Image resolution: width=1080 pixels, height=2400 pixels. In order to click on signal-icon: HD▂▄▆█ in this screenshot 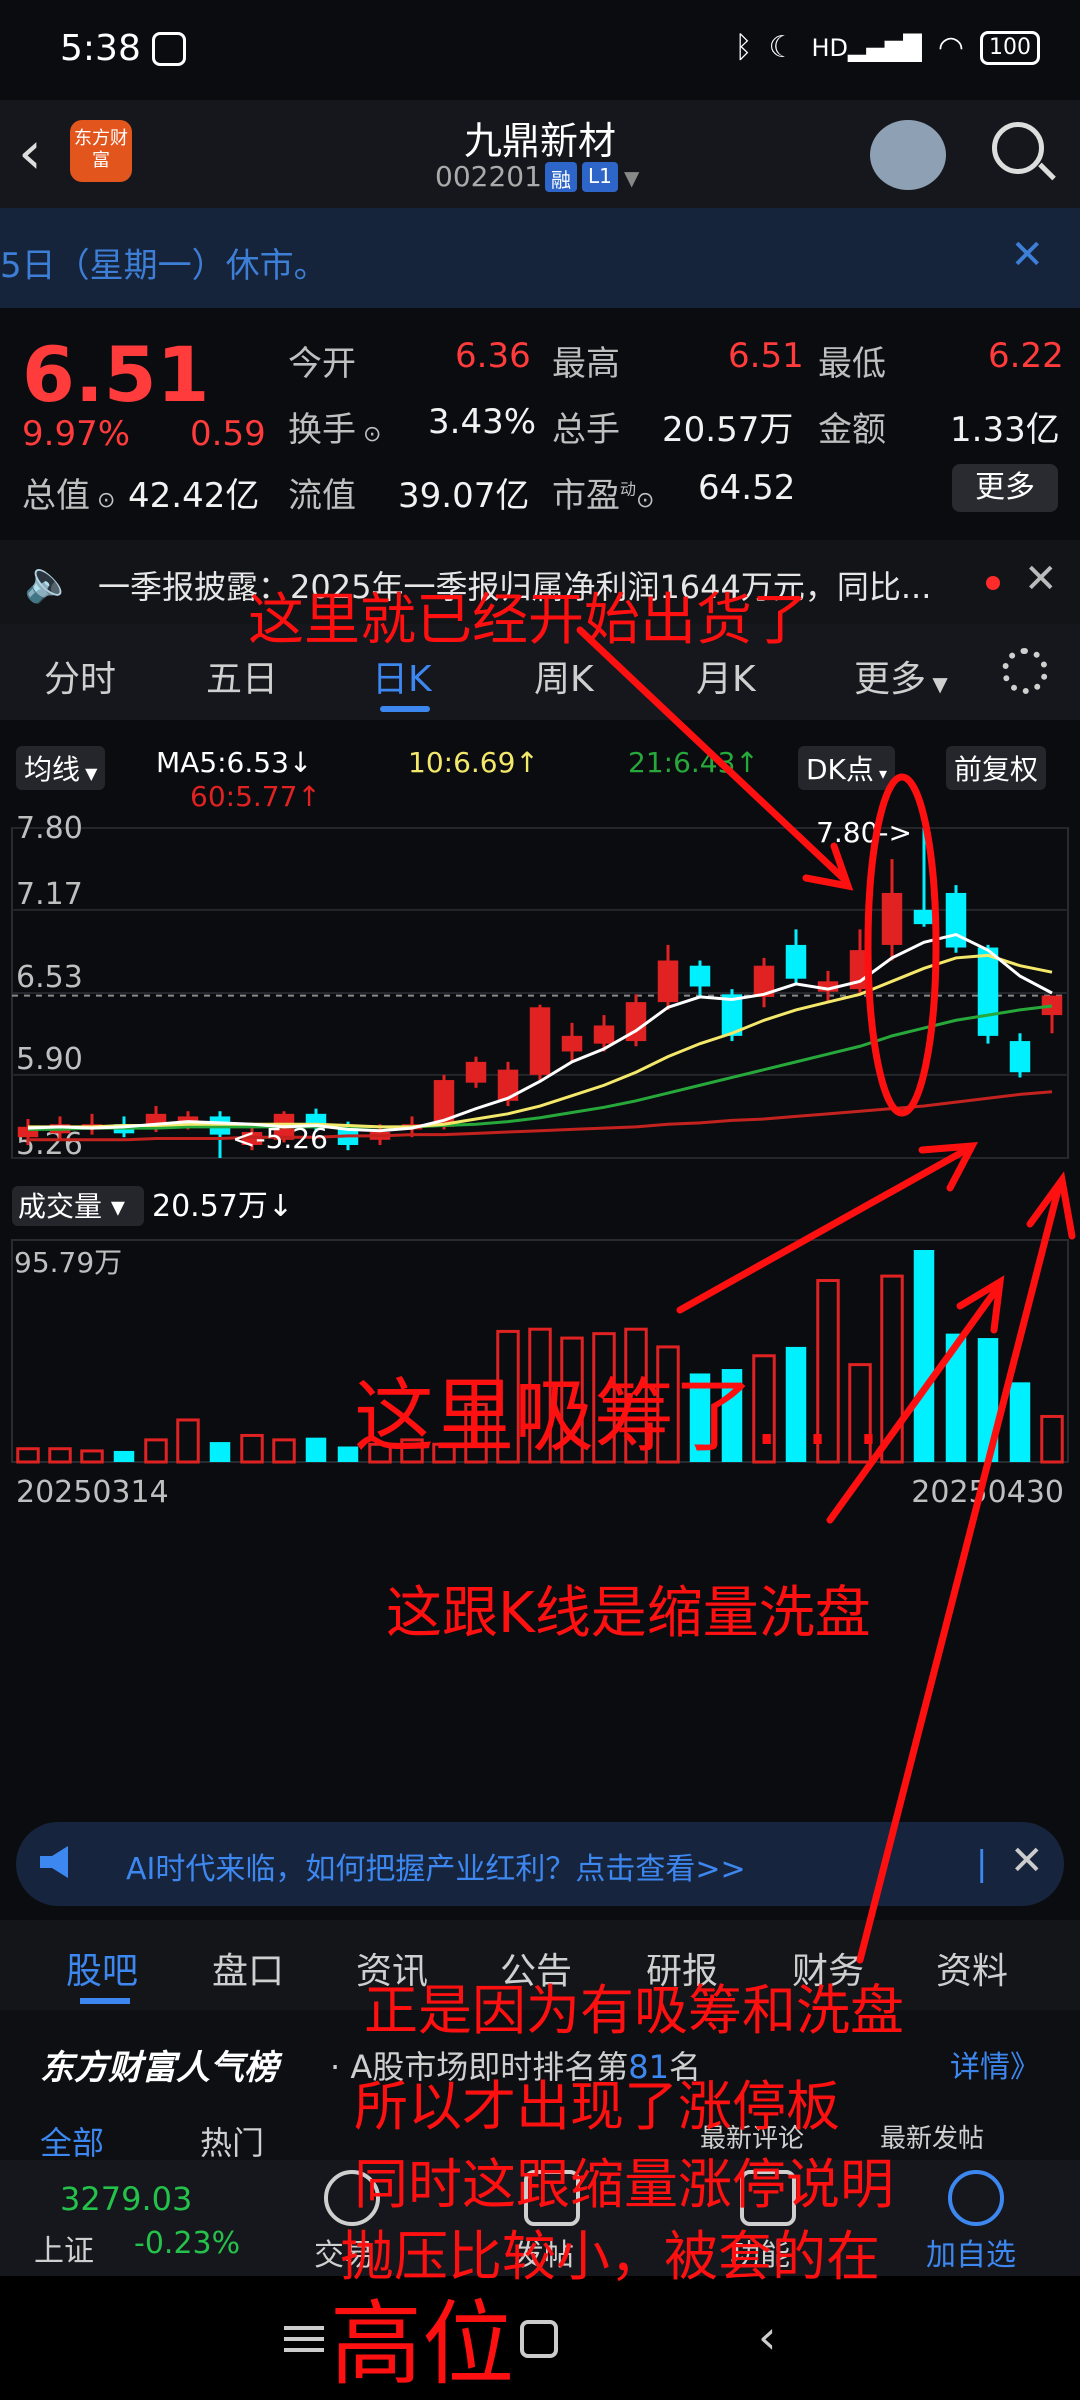, I will do `click(866, 47)`.